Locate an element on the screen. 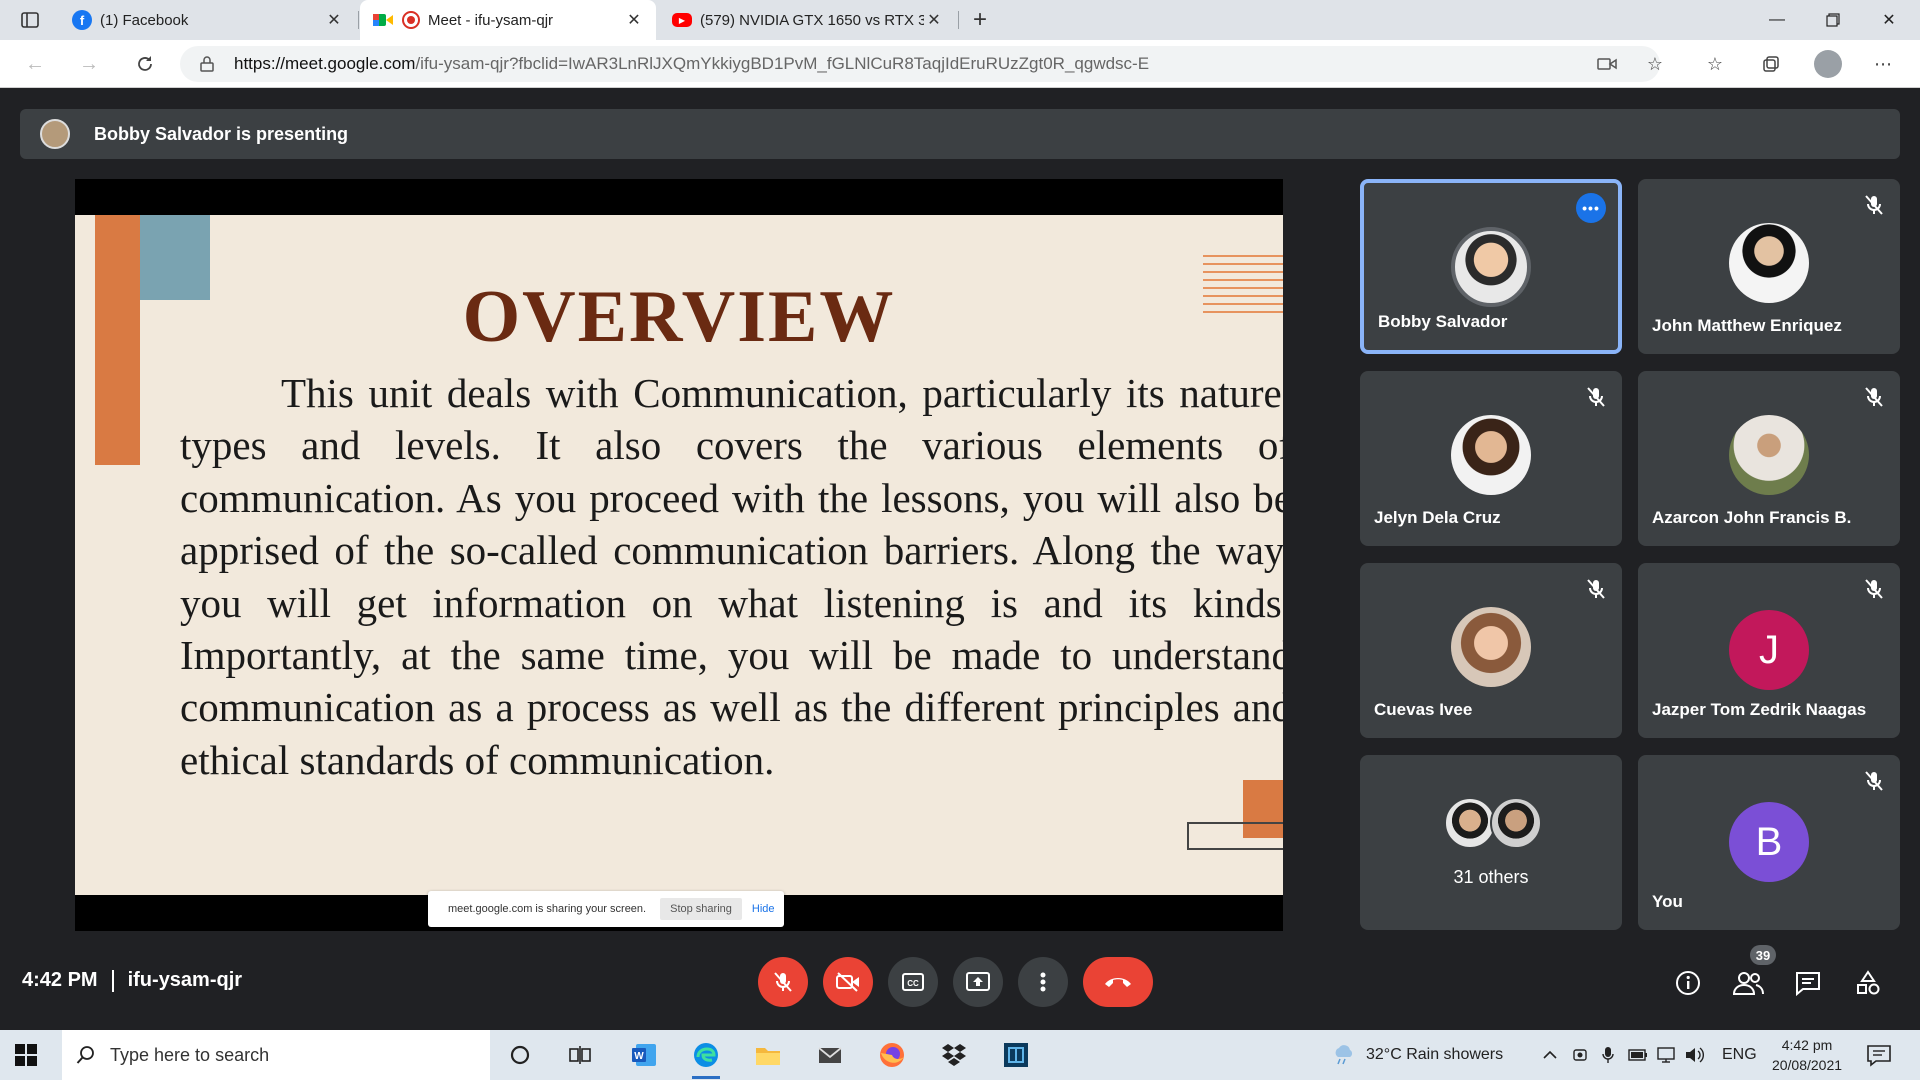 Image resolution: width=1920 pixels, height=1080 pixels. search-icon is located at coordinates (85, 1055).